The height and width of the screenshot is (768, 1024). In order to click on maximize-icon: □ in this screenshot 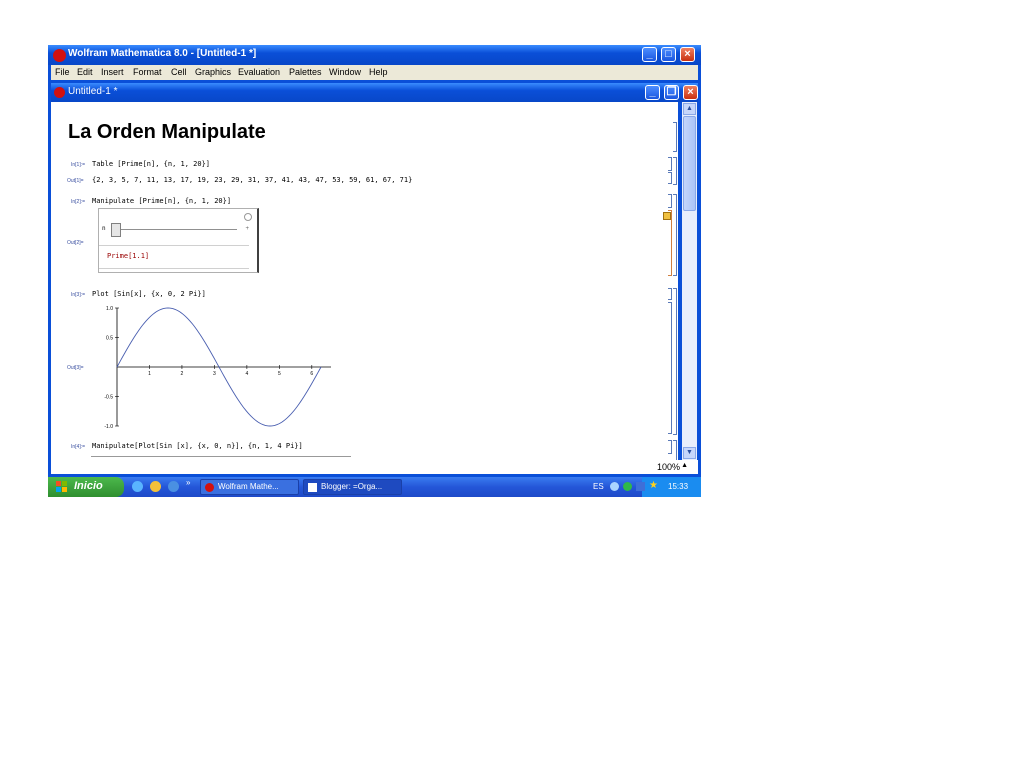, I will do `click(668, 54)`.